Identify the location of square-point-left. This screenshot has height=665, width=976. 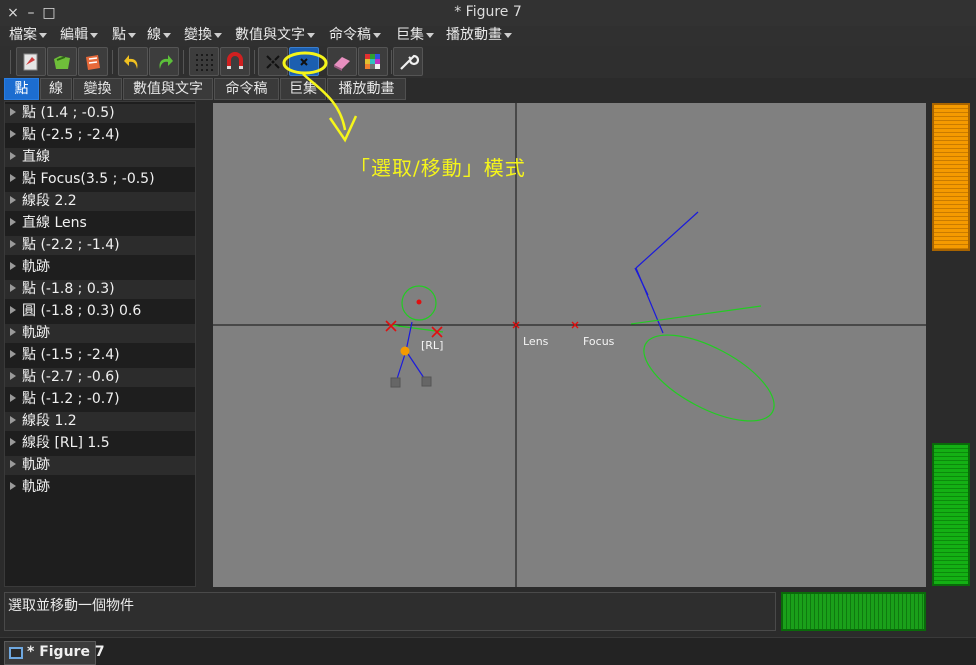
(395, 382).